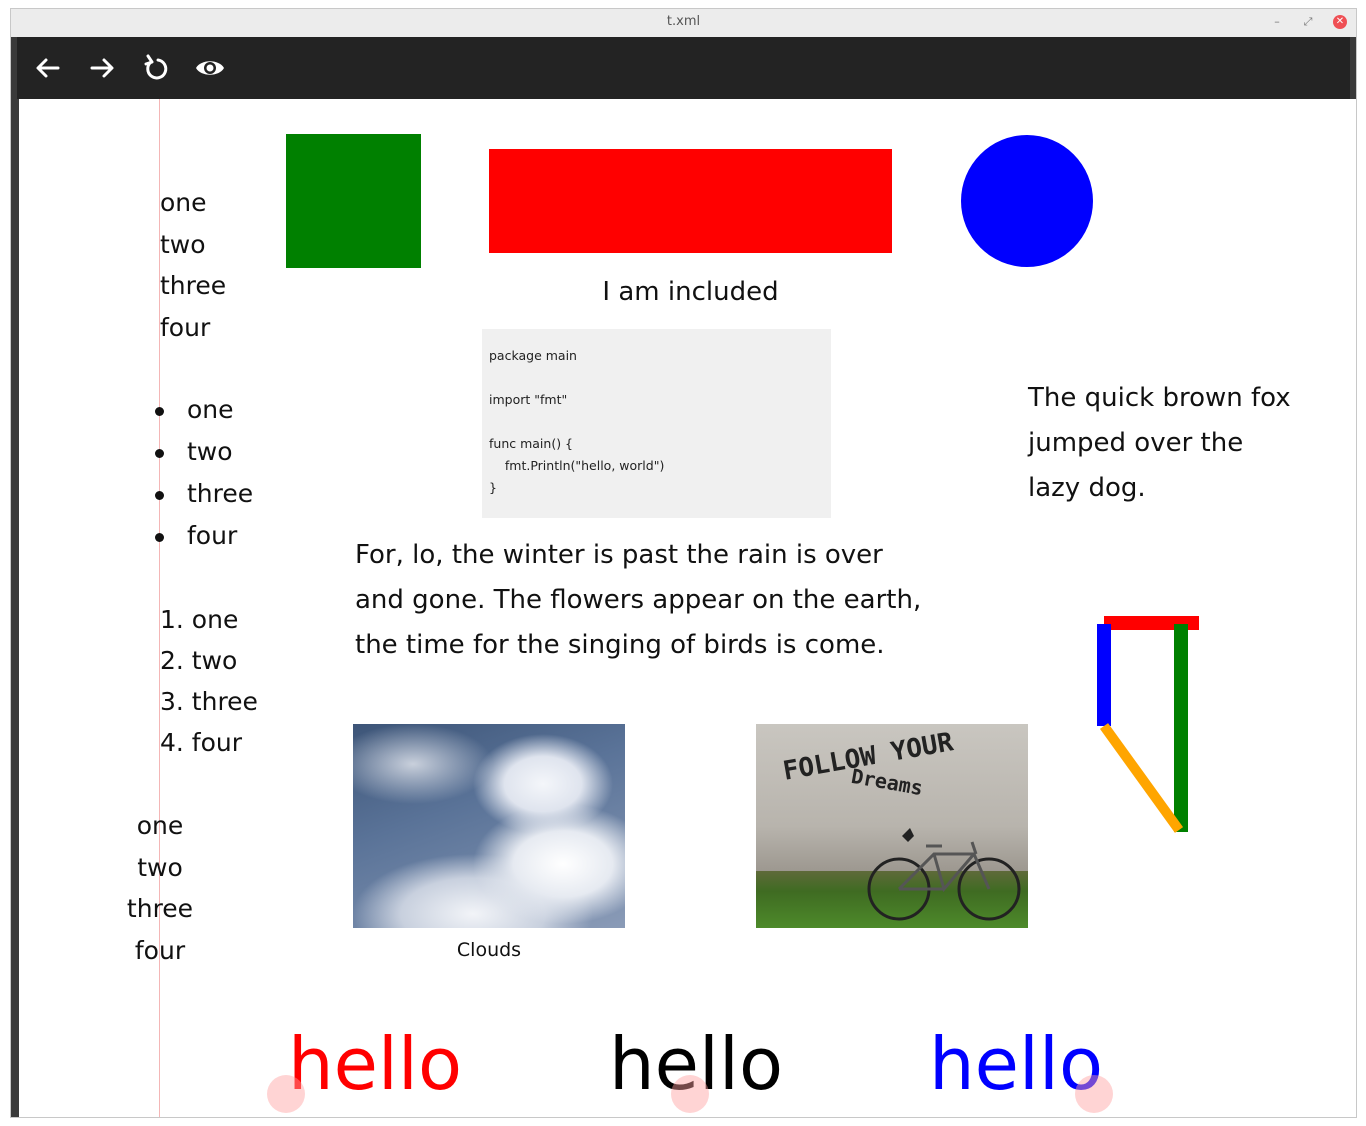  What do you see at coordinates (1136, 443) in the screenshot?
I see `fox-line: jumped over the` at bounding box center [1136, 443].